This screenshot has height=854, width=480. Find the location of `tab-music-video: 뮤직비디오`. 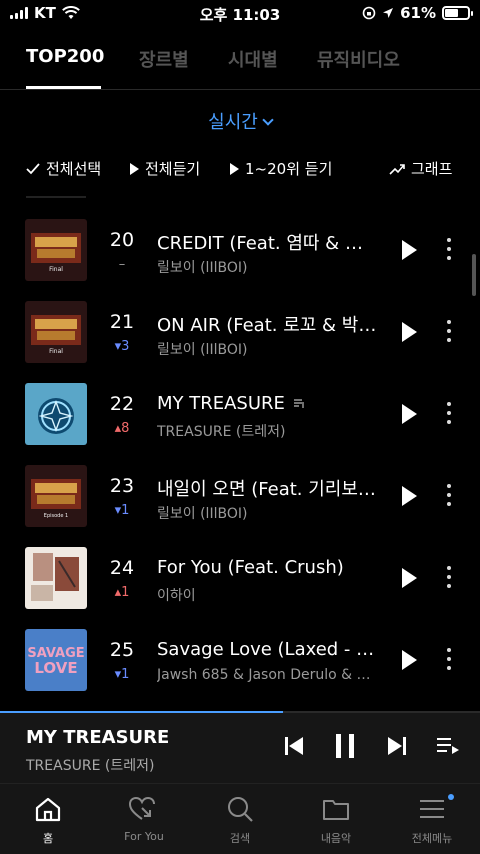

tab-music-video: 뮤직비디오 is located at coordinates (358, 59).